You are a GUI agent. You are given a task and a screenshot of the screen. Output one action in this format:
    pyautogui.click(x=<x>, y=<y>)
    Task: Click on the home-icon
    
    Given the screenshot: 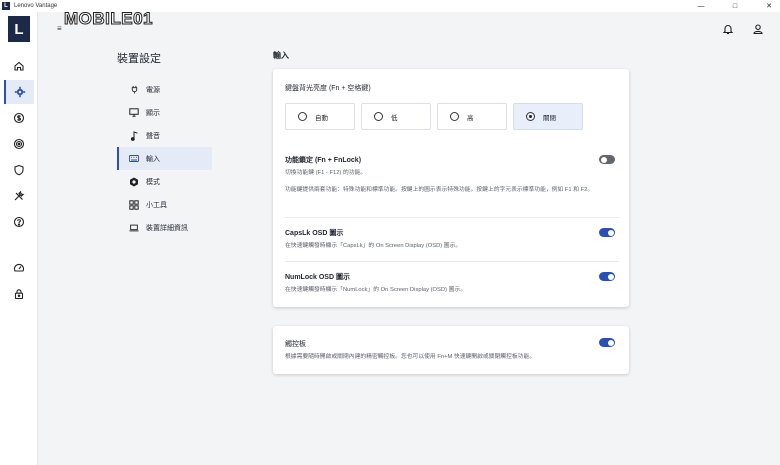 What is the action you would take?
    pyautogui.click(x=19, y=66)
    